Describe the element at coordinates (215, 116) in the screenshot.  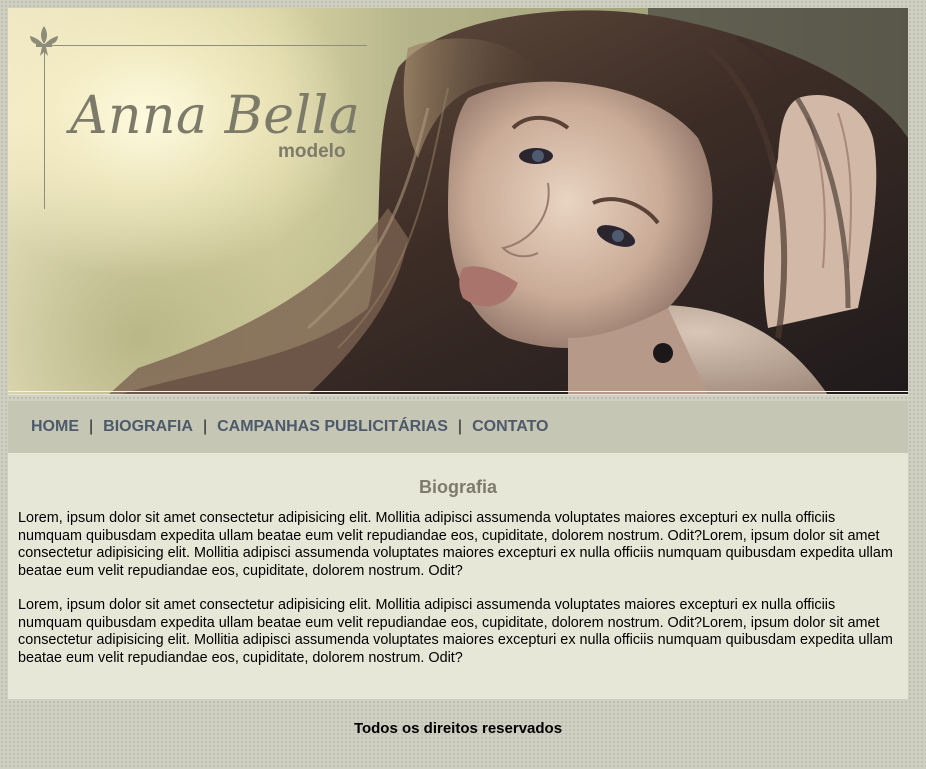
I see `logo-title: Anna Bella` at that location.